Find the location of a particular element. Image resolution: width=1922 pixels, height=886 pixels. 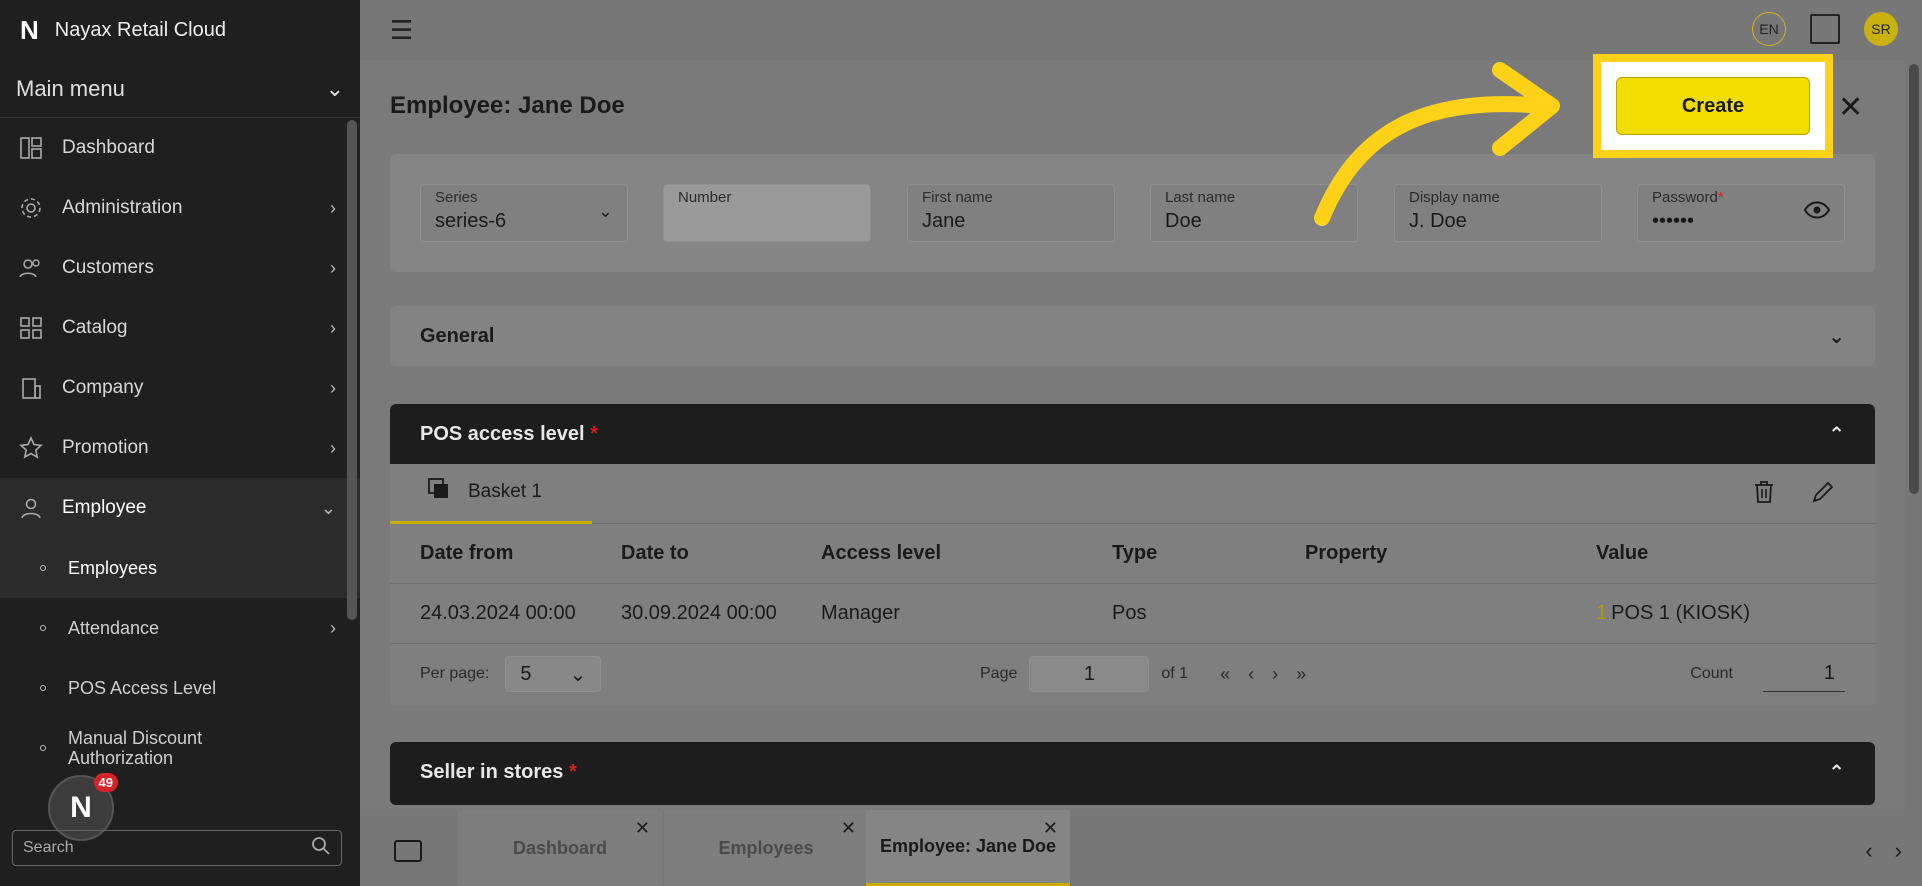

sidebar-subitem-employees: Employees is located at coordinates (180, 568).